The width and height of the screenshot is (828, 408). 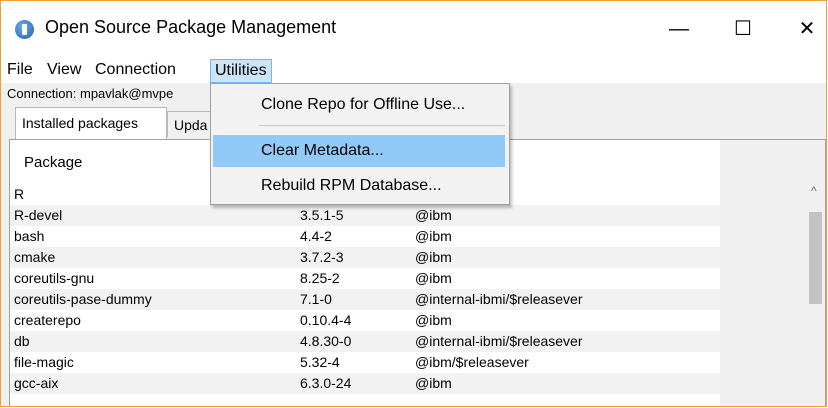 What do you see at coordinates (241, 71) in the screenshot?
I see `menu-utilities: Utilities` at bounding box center [241, 71].